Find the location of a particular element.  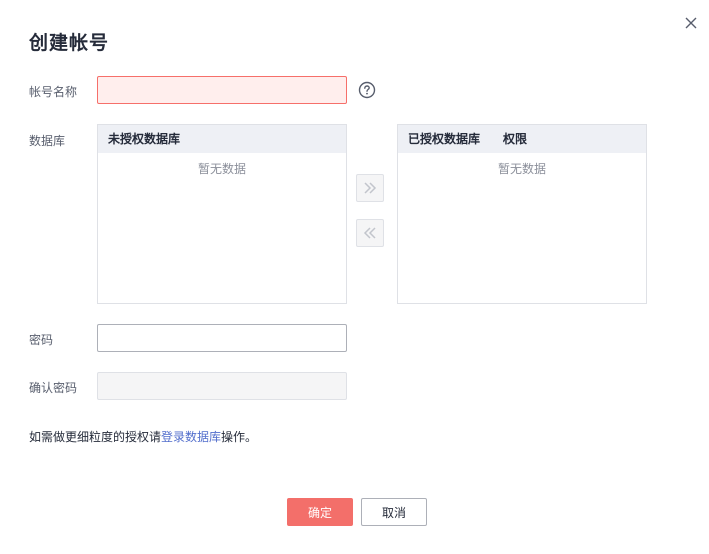

close-icon is located at coordinates (691, 23).